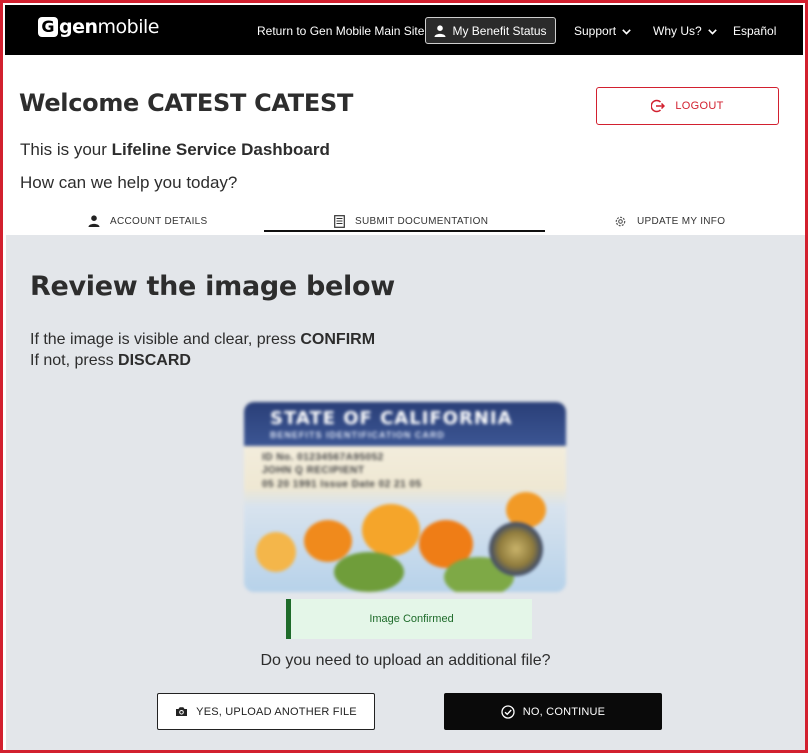 This screenshot has height=753, width=808. Describe the element at coordinates (620, 221) in the screenshot. I see `gear-icon` at that location.